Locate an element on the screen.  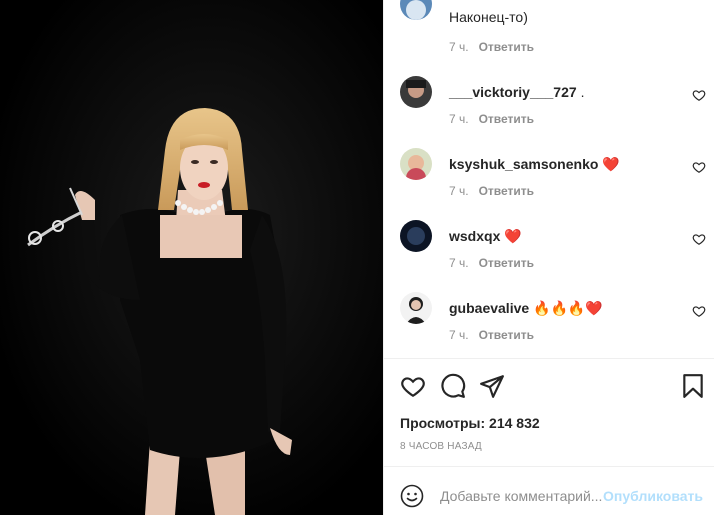
smiley-icon is located at coordinates (412, 496).